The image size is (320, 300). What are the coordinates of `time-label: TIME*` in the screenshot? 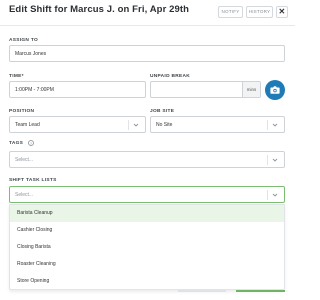 It's located at (16, 76).